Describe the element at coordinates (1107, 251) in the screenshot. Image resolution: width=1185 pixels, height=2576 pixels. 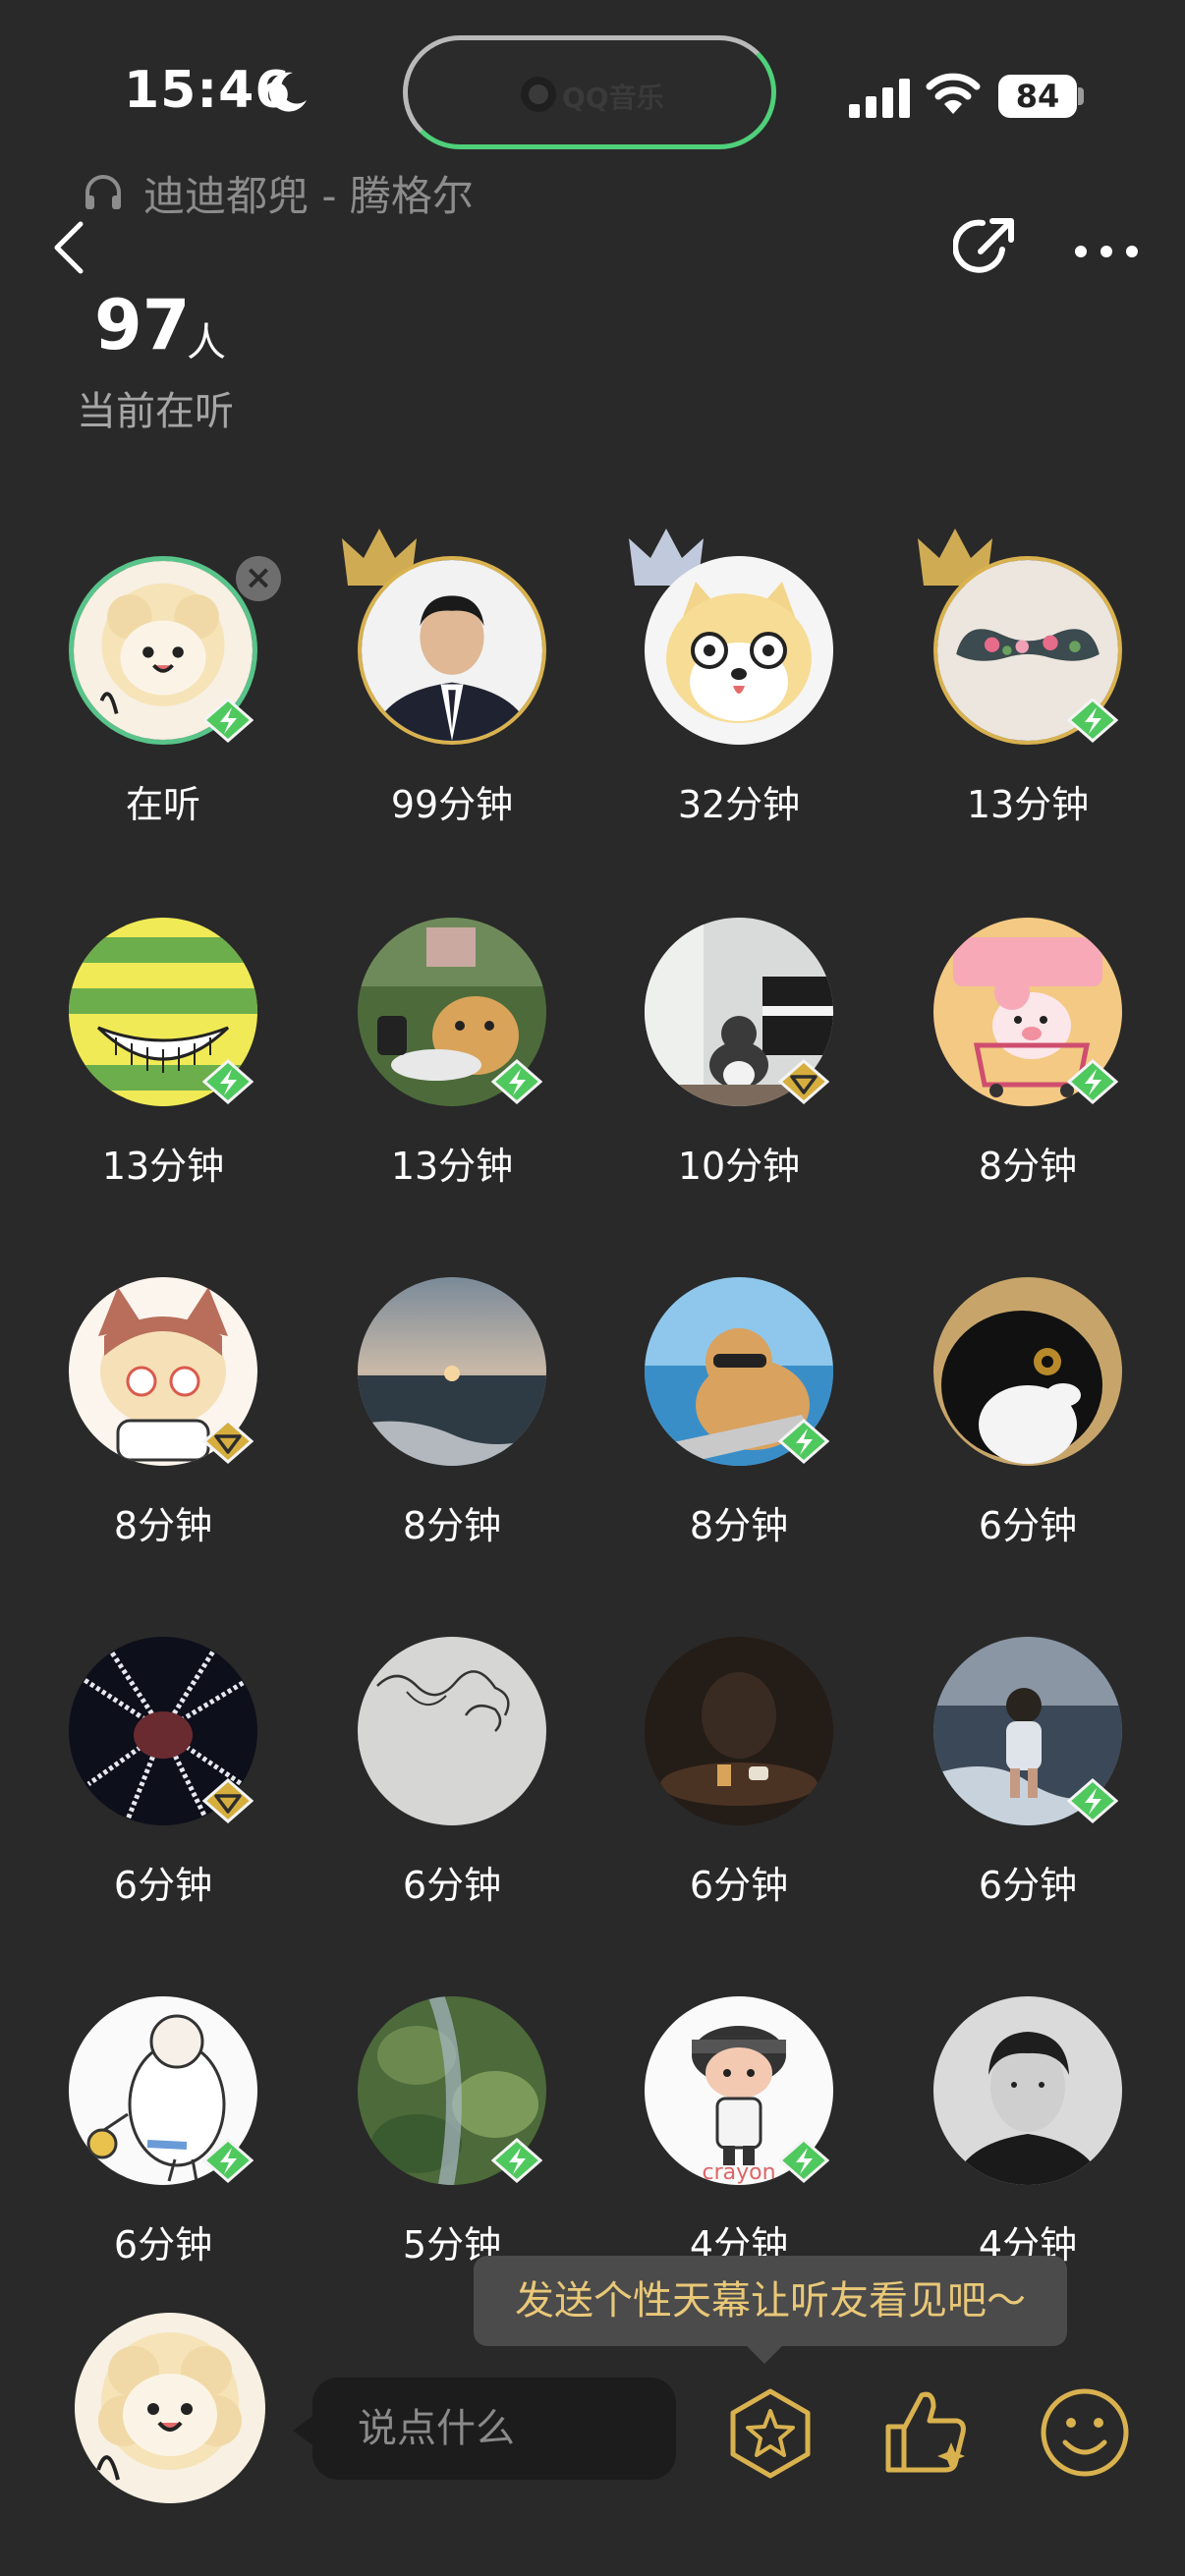
I see `more-icon` at that location.